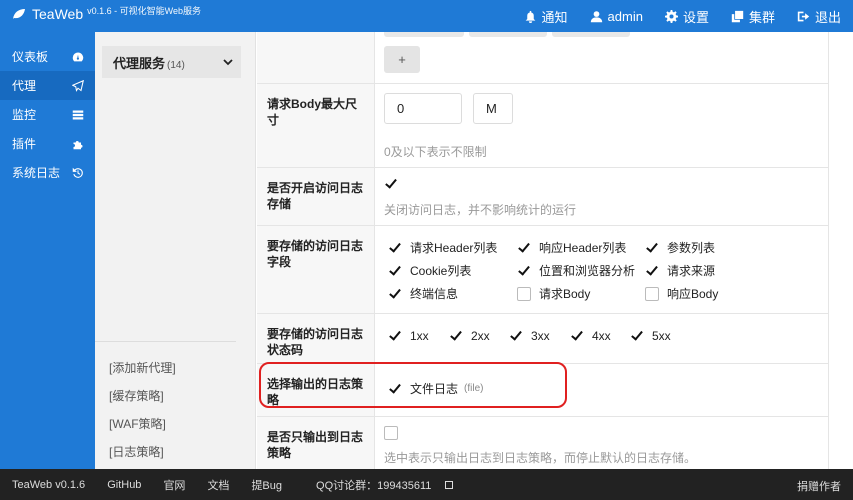  I want to click on leaf-logo-icon, so click(19, 14).